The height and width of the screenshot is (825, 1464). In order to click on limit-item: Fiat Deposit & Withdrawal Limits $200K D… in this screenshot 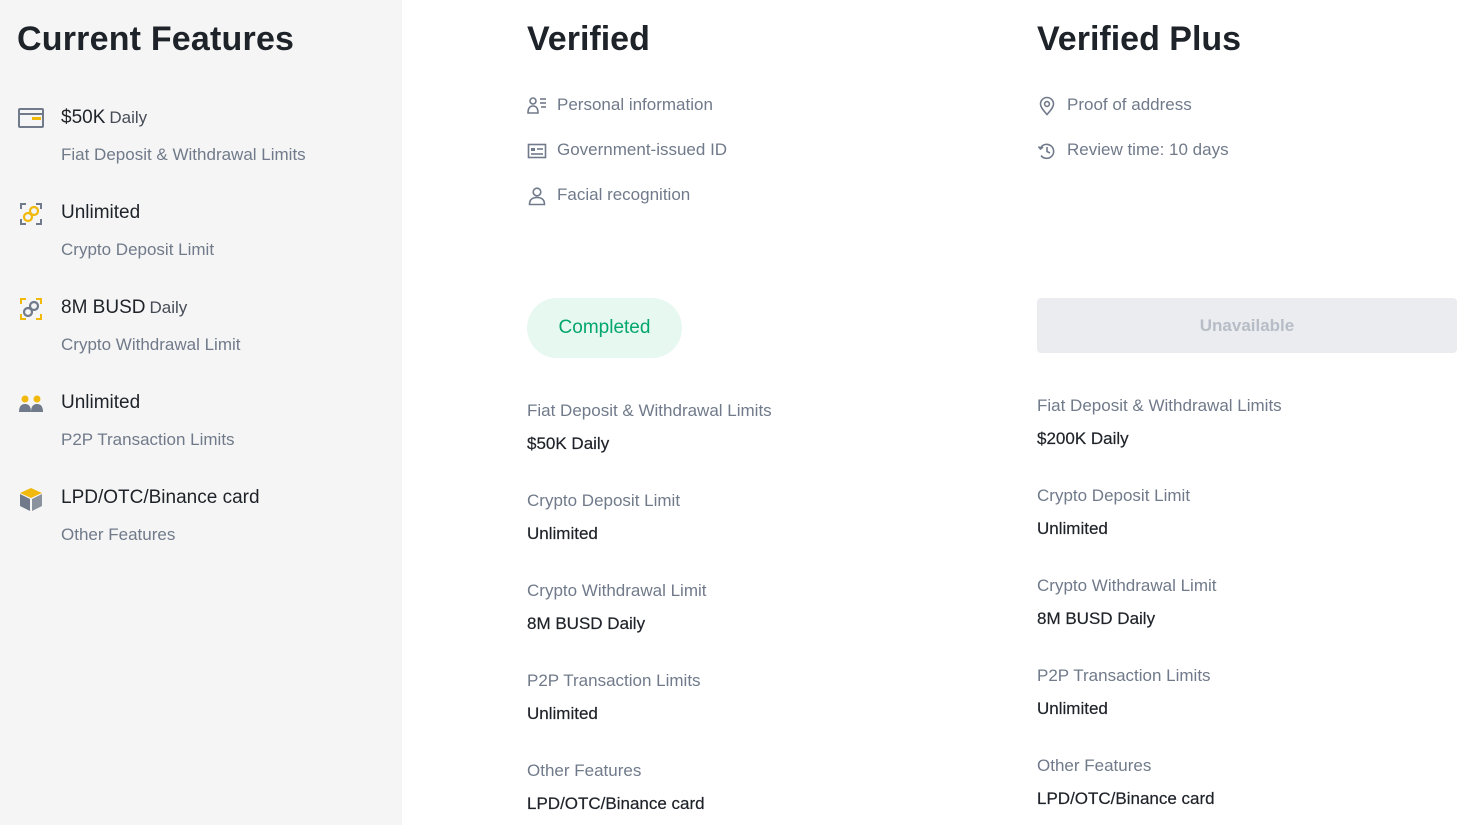, I will do `click(1247, 422)`.